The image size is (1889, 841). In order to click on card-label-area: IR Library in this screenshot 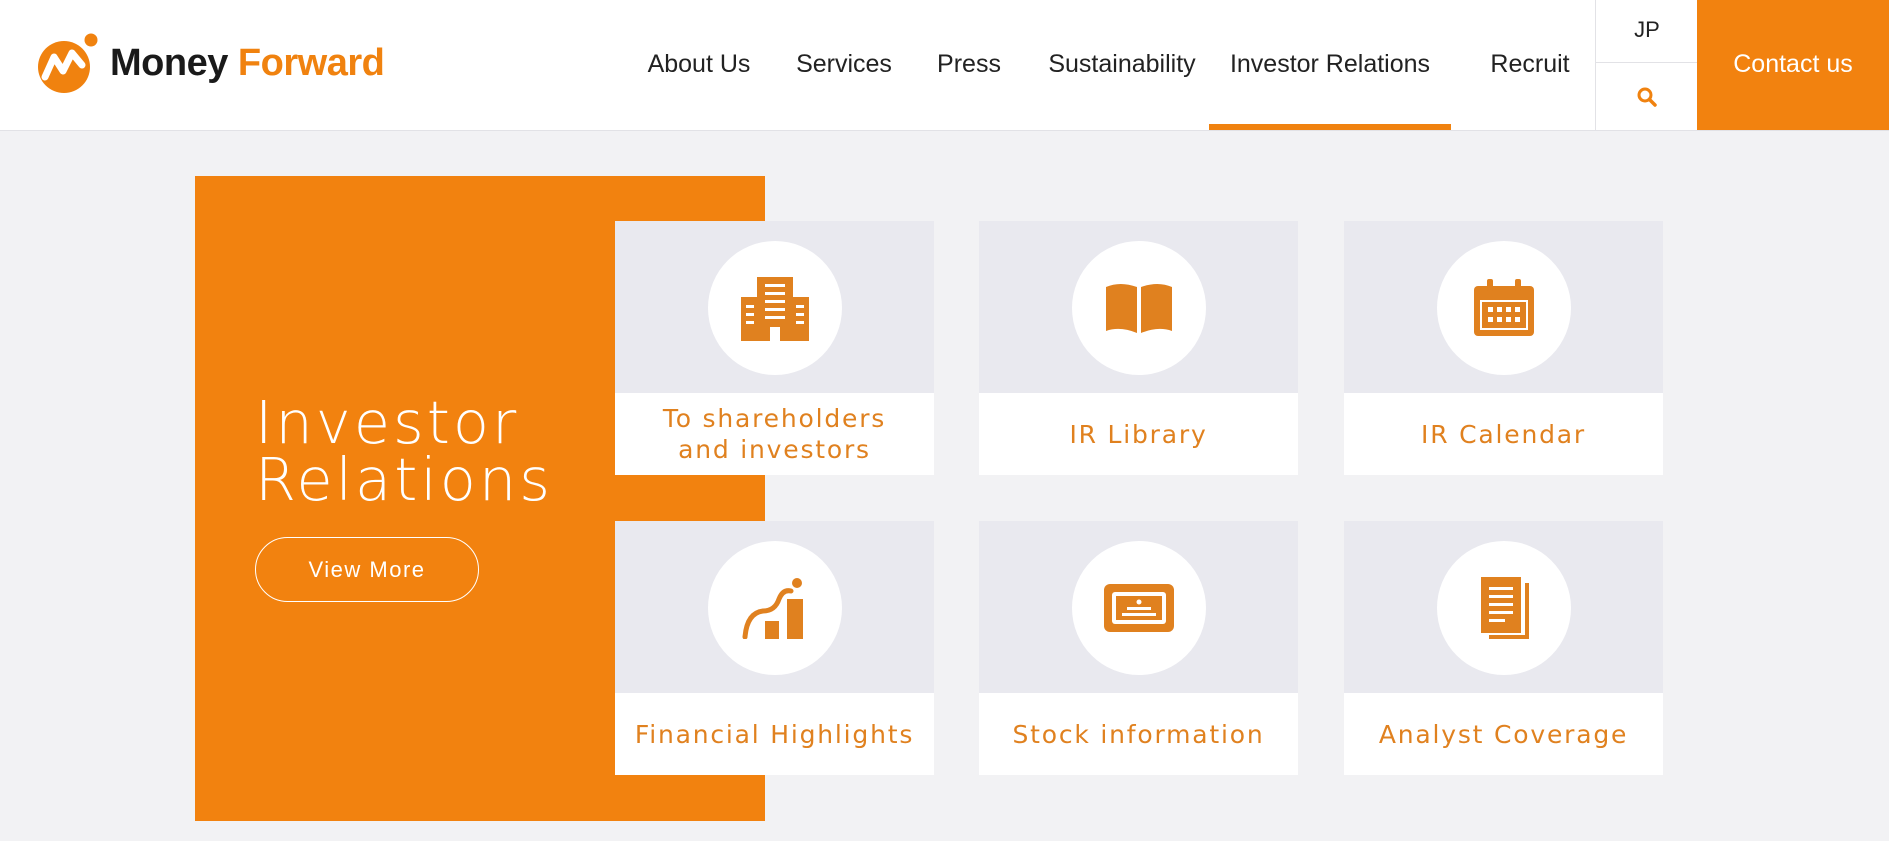, I will do `click(1138, 434)`.